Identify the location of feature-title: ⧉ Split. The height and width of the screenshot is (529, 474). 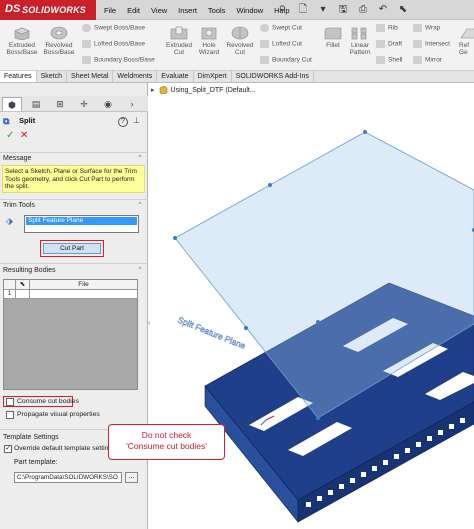
(19, 121).